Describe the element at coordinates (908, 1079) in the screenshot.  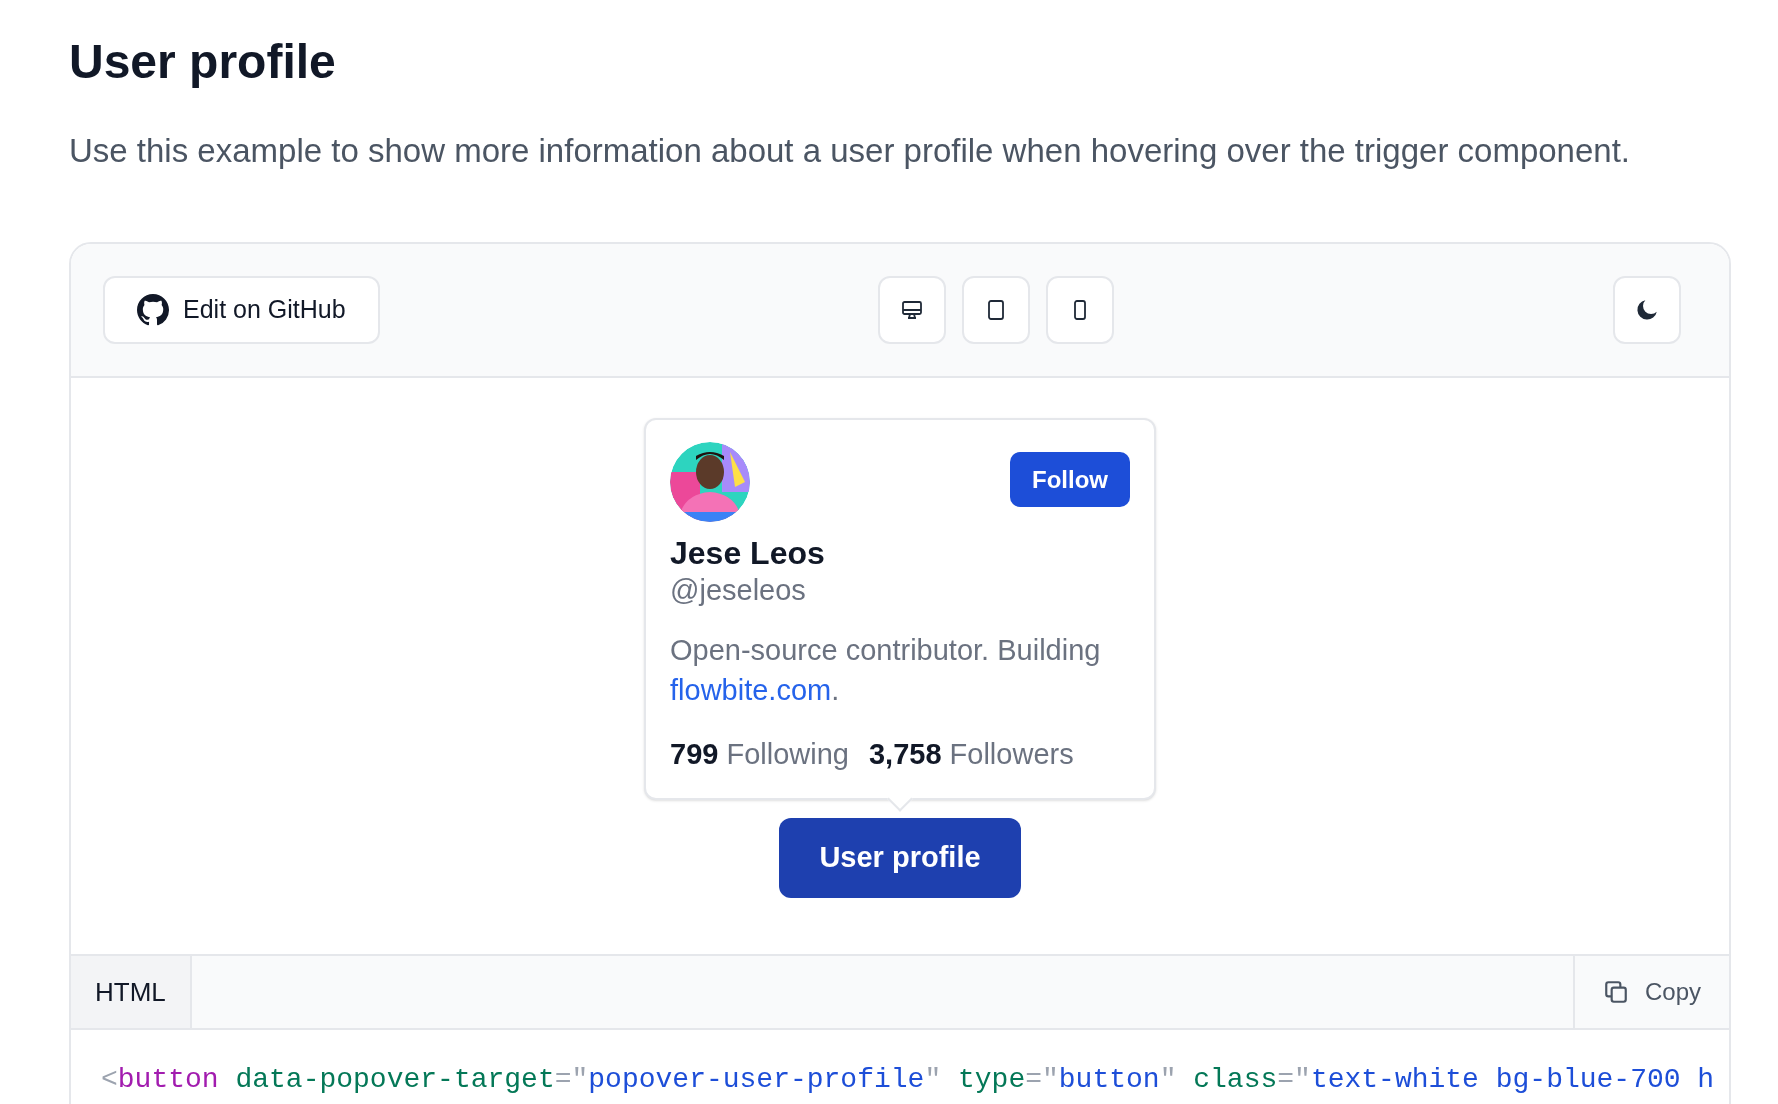
I see `code-line: <button data-popover-target="popover-user-profile" type="button" class="text-white bg-blue-700 h` at that location.